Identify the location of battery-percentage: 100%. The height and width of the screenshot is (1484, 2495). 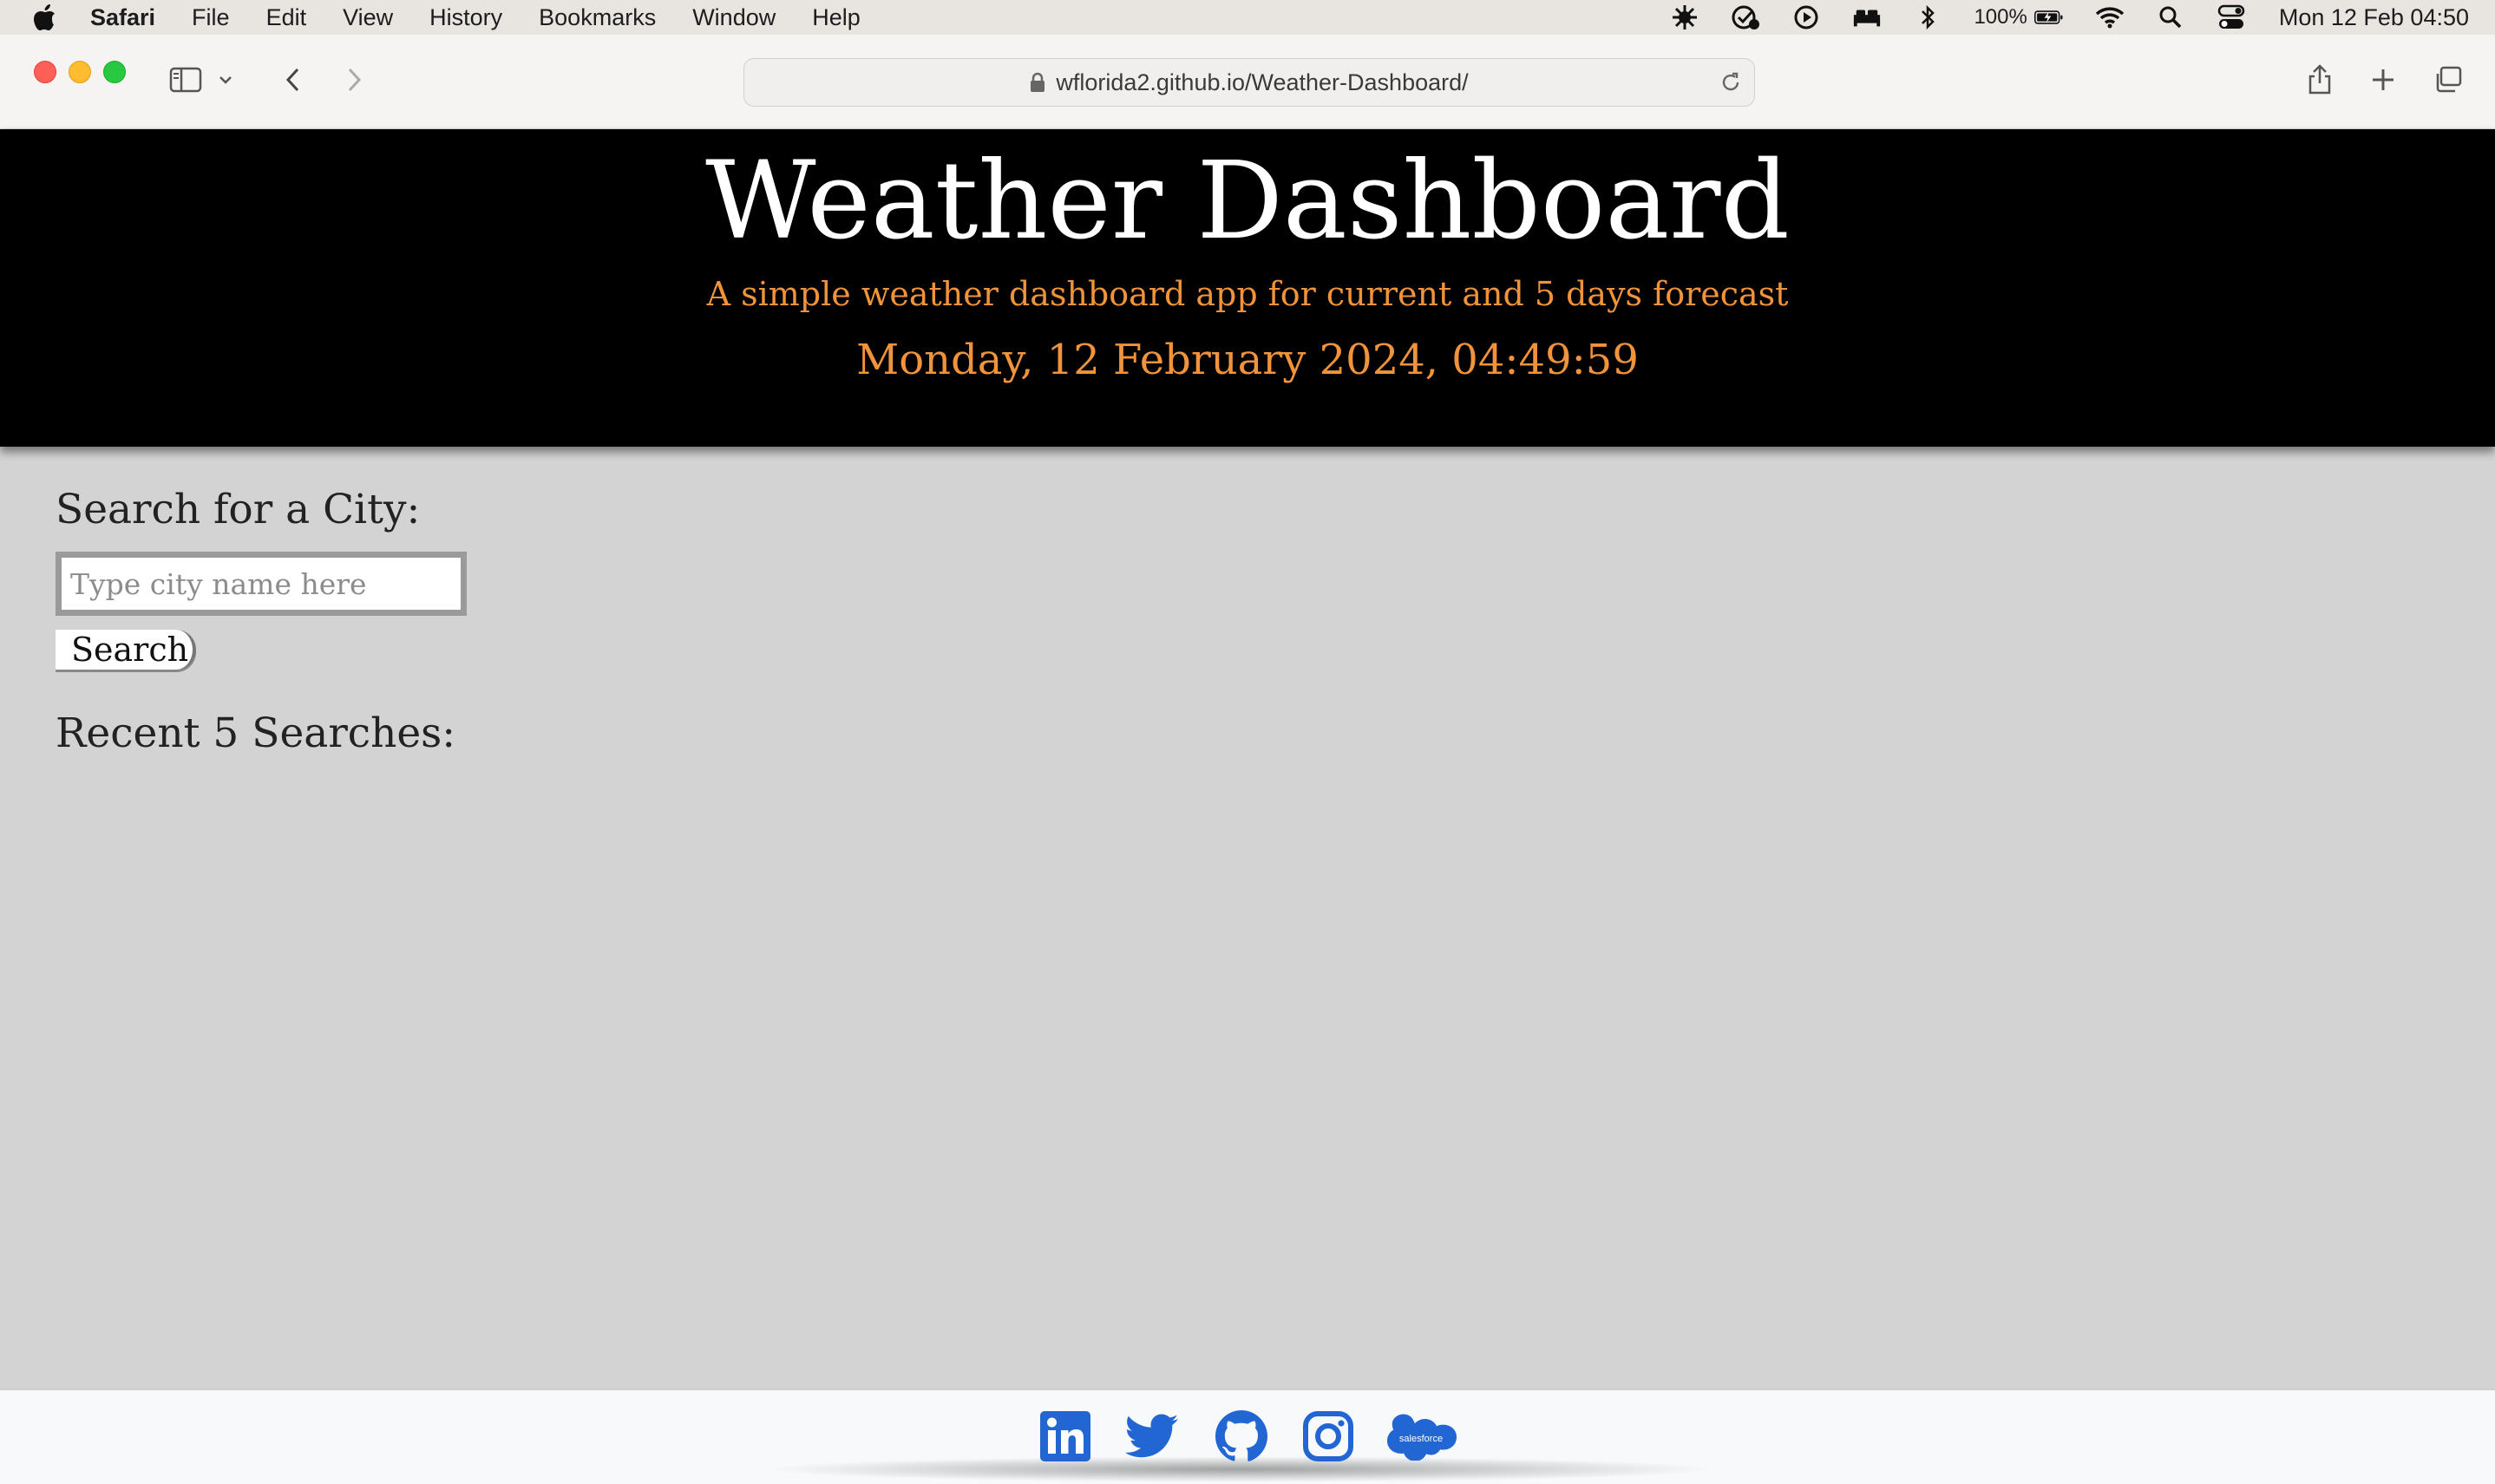
(2000, 17).